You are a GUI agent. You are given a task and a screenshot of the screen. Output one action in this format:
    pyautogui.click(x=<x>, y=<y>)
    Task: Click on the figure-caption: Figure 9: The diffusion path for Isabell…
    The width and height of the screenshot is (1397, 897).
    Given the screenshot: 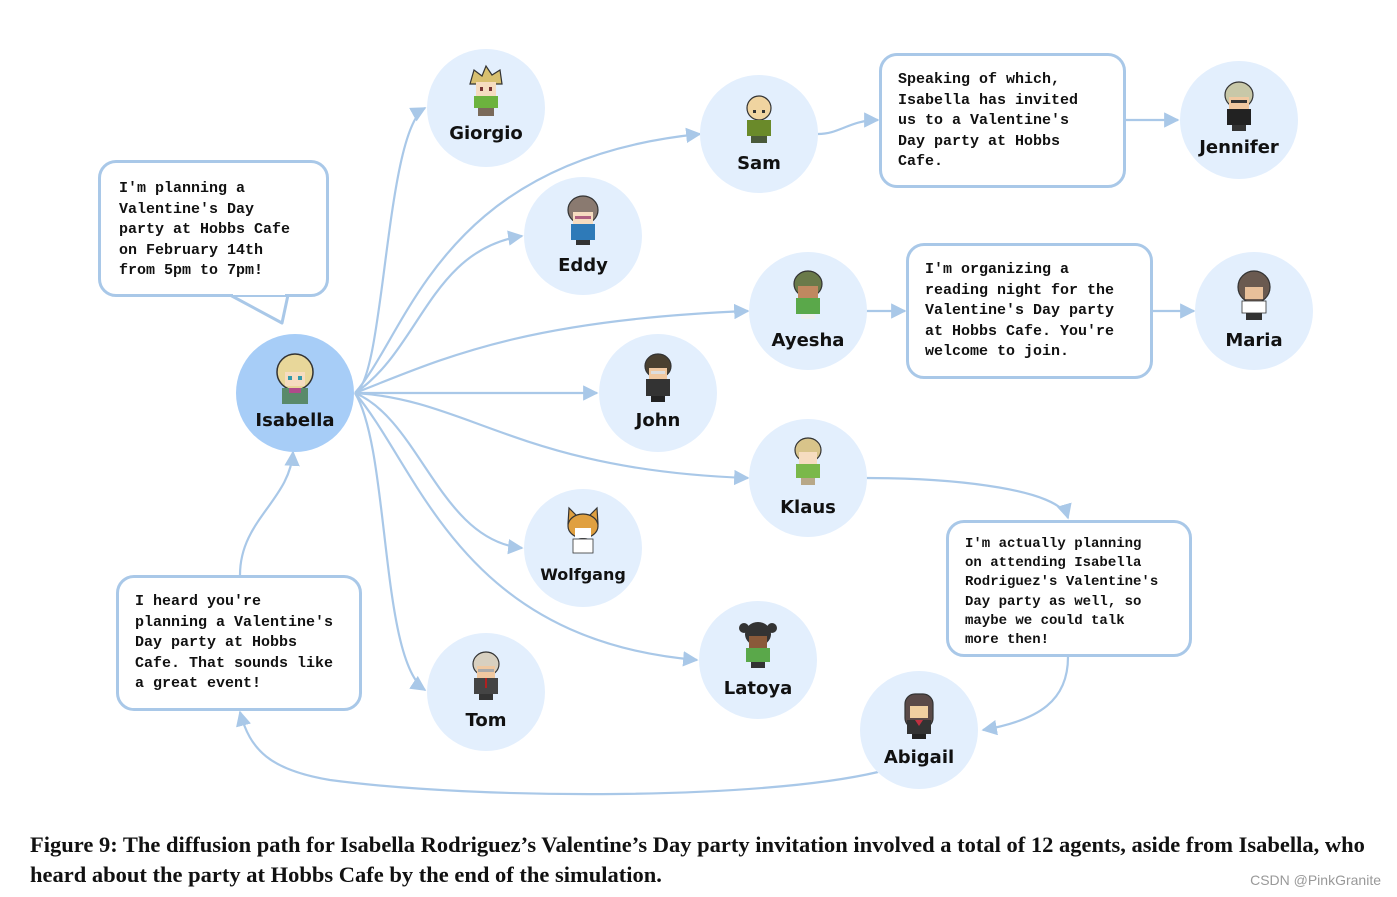 What is the action you would take?
    pyautogui.click(x=697, y=859)
    